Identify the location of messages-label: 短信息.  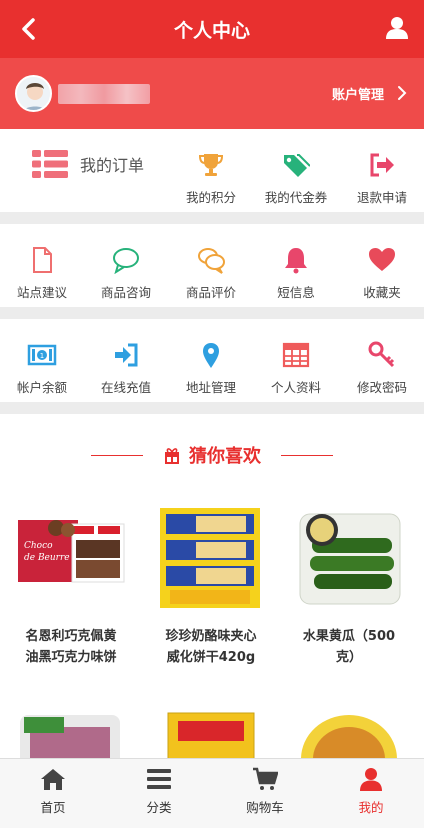
(296, 292).